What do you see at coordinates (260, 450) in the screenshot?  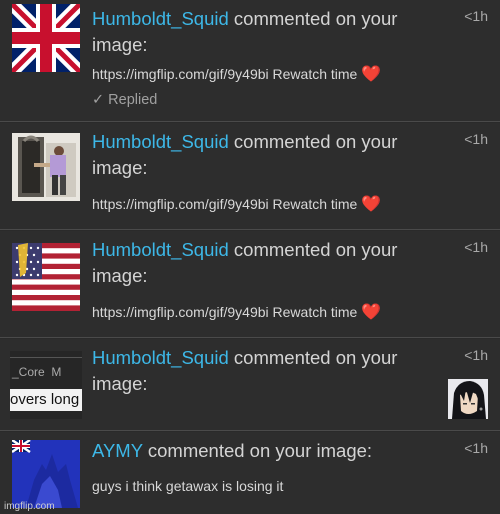 I see `action-text: commented on your image:` at bounding box center [260, 450].